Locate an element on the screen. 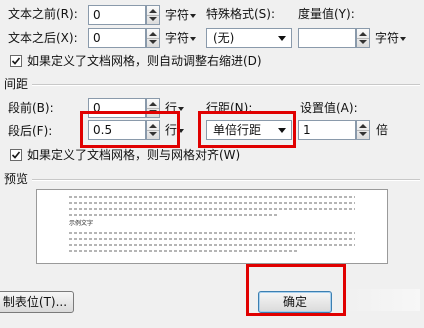 Image resolution: width=424 pixels, height=328 pixels. snap-to-grid-checkbox-label: 如果定义了文档网格，则与网格对齐(W) is located at coordinates (133, 155).